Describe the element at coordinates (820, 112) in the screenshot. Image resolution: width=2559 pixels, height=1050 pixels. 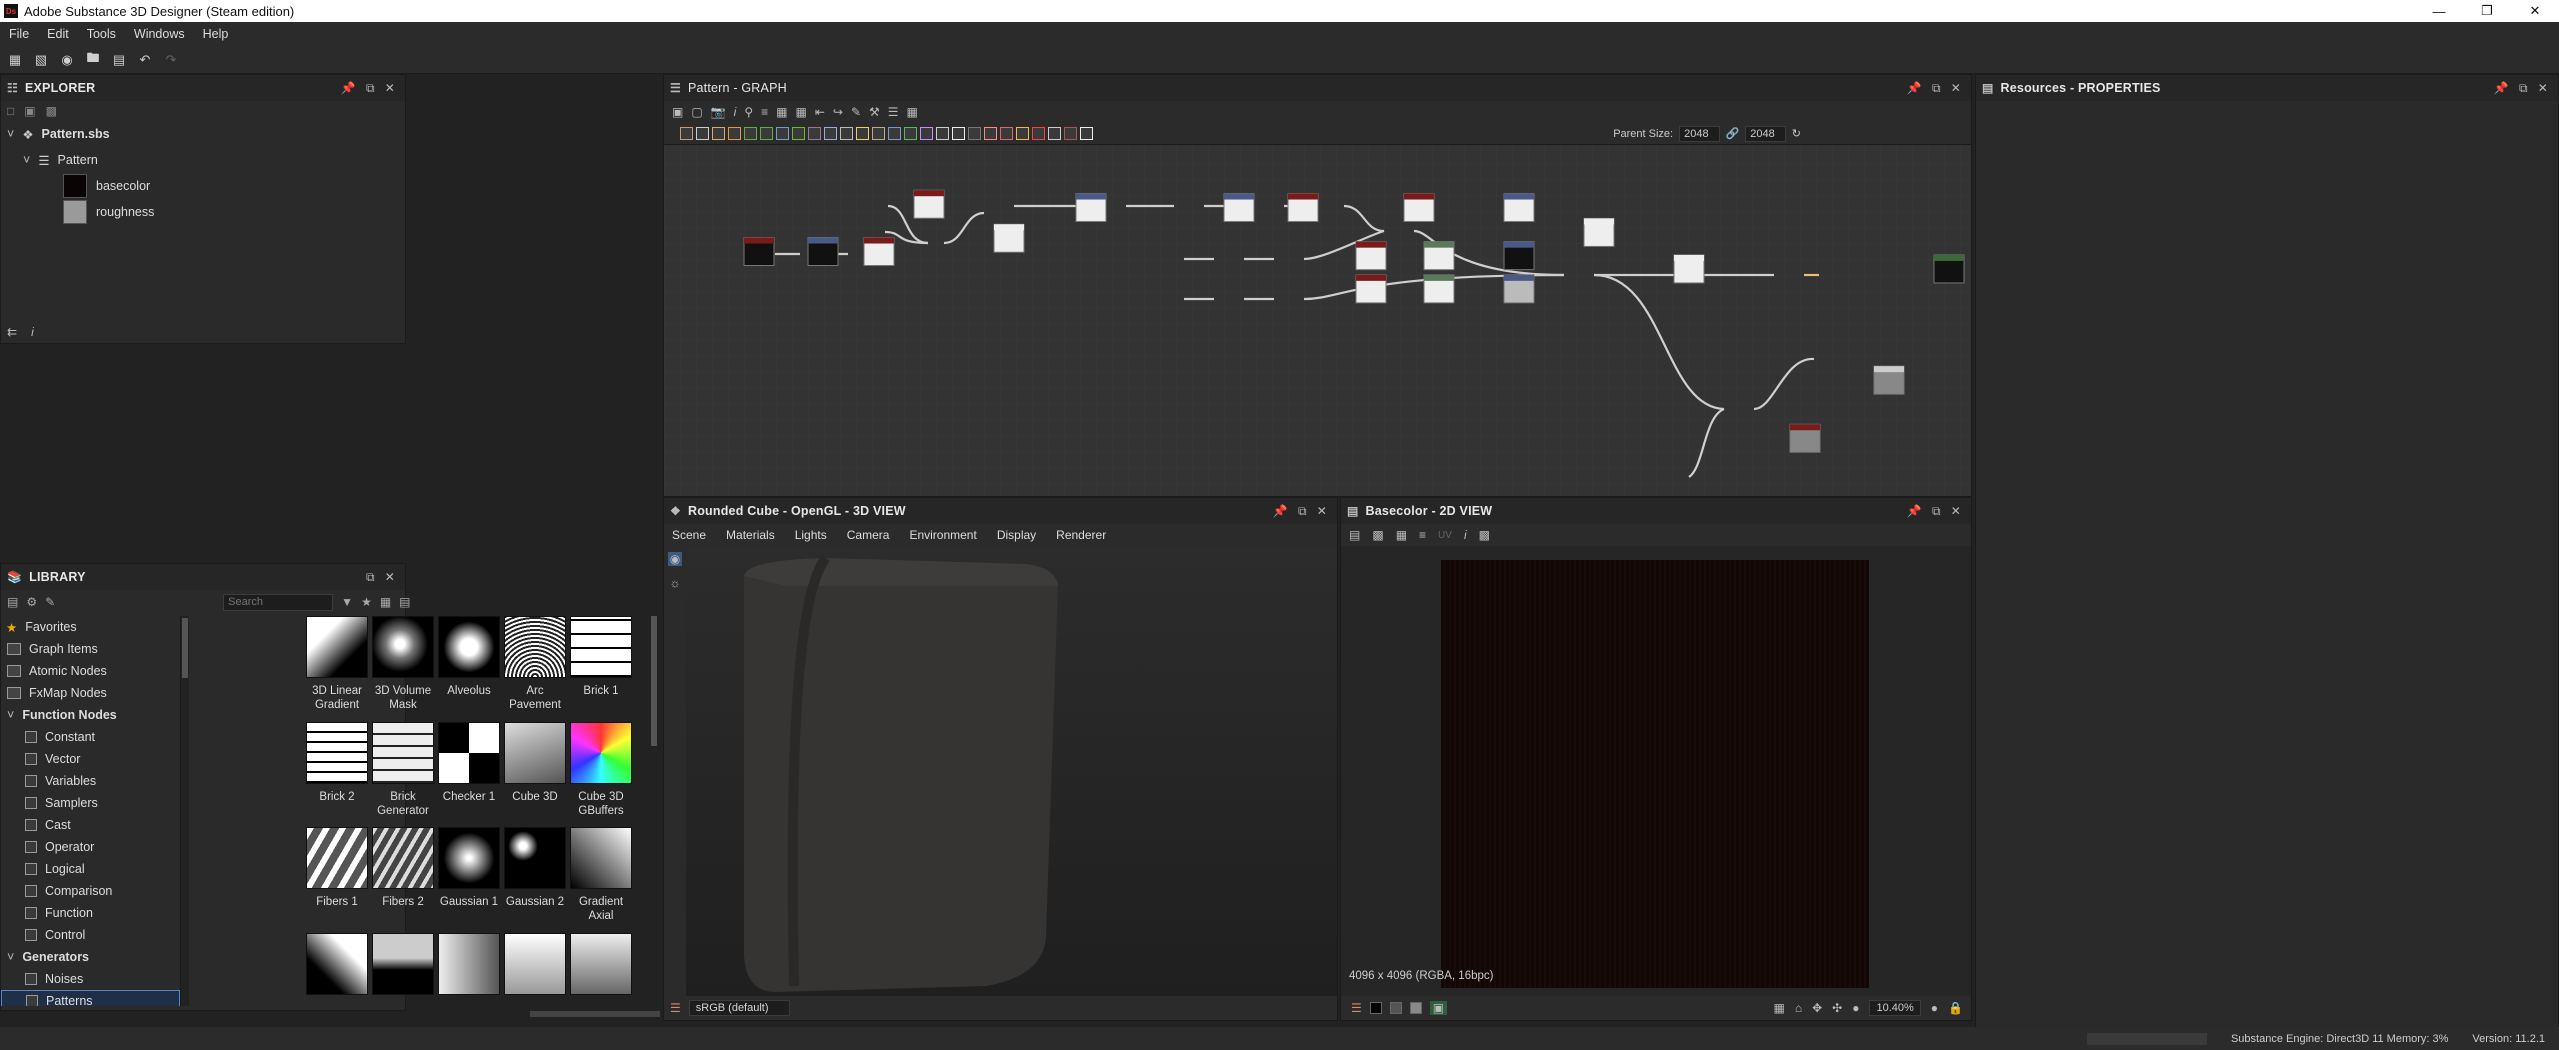
I see `link-mode-icon: ⇤` at that location.